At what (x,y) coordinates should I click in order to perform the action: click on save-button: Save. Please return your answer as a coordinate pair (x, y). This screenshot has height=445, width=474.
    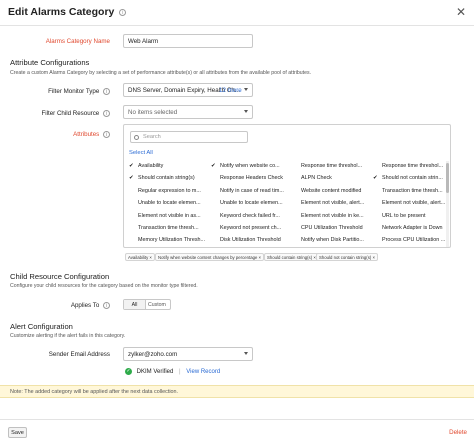
    Looking at the image, I should click on (17, 432).